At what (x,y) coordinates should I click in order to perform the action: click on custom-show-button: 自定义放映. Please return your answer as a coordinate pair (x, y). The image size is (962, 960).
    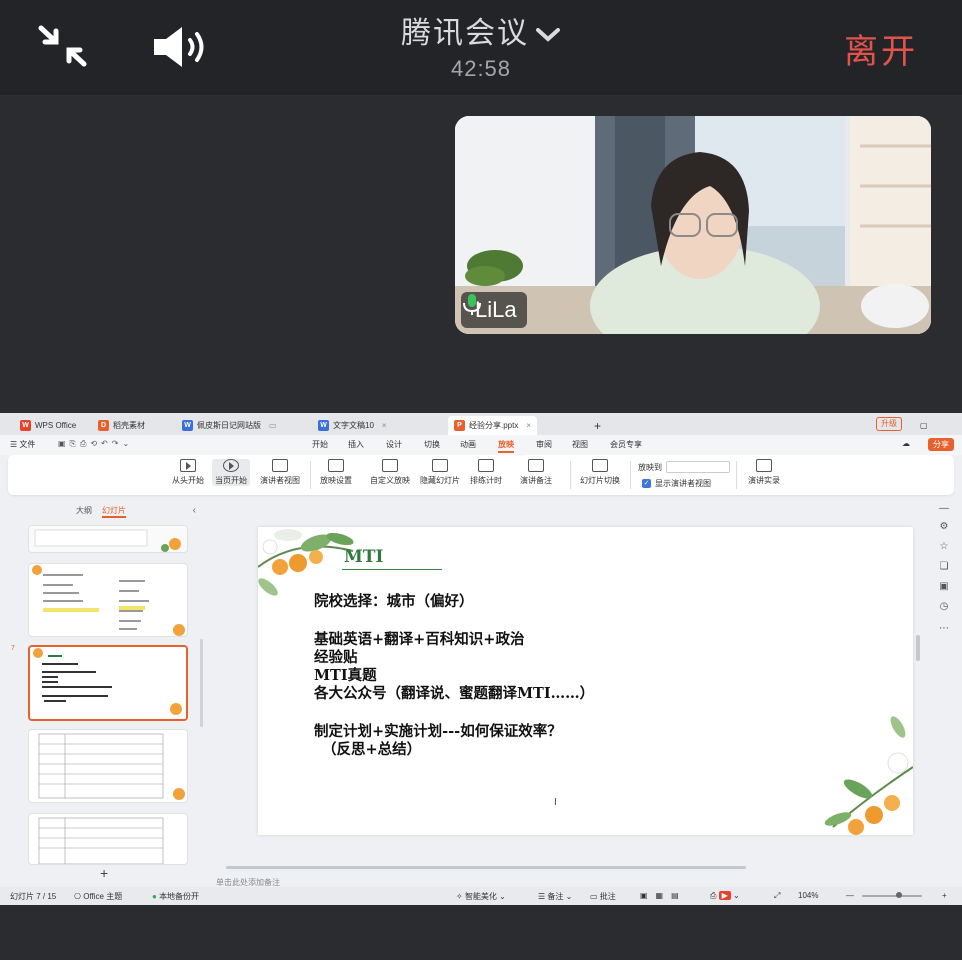
    Looking at the image, I should click on (390, 472).